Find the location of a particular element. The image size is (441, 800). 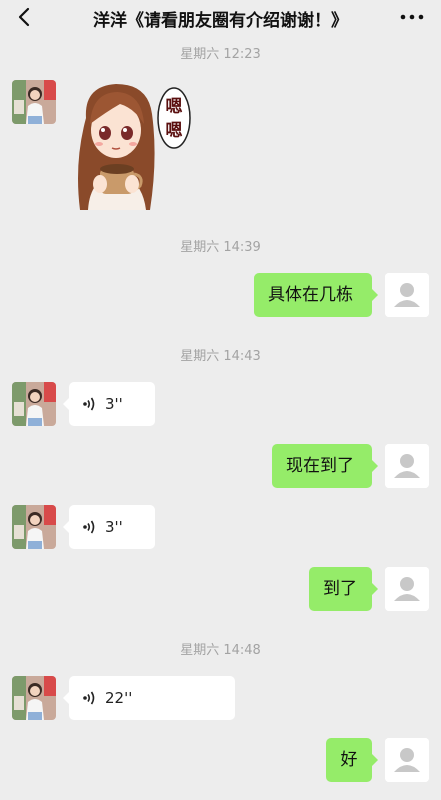

message-bubble-outgoing: 好 is located at coordinates (352, 760).